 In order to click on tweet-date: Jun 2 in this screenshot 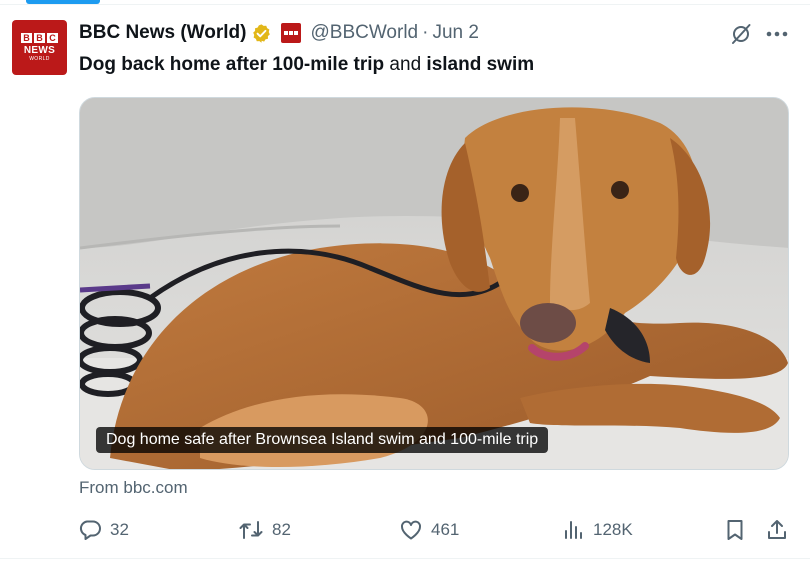, I will do `click(455, 33)`.